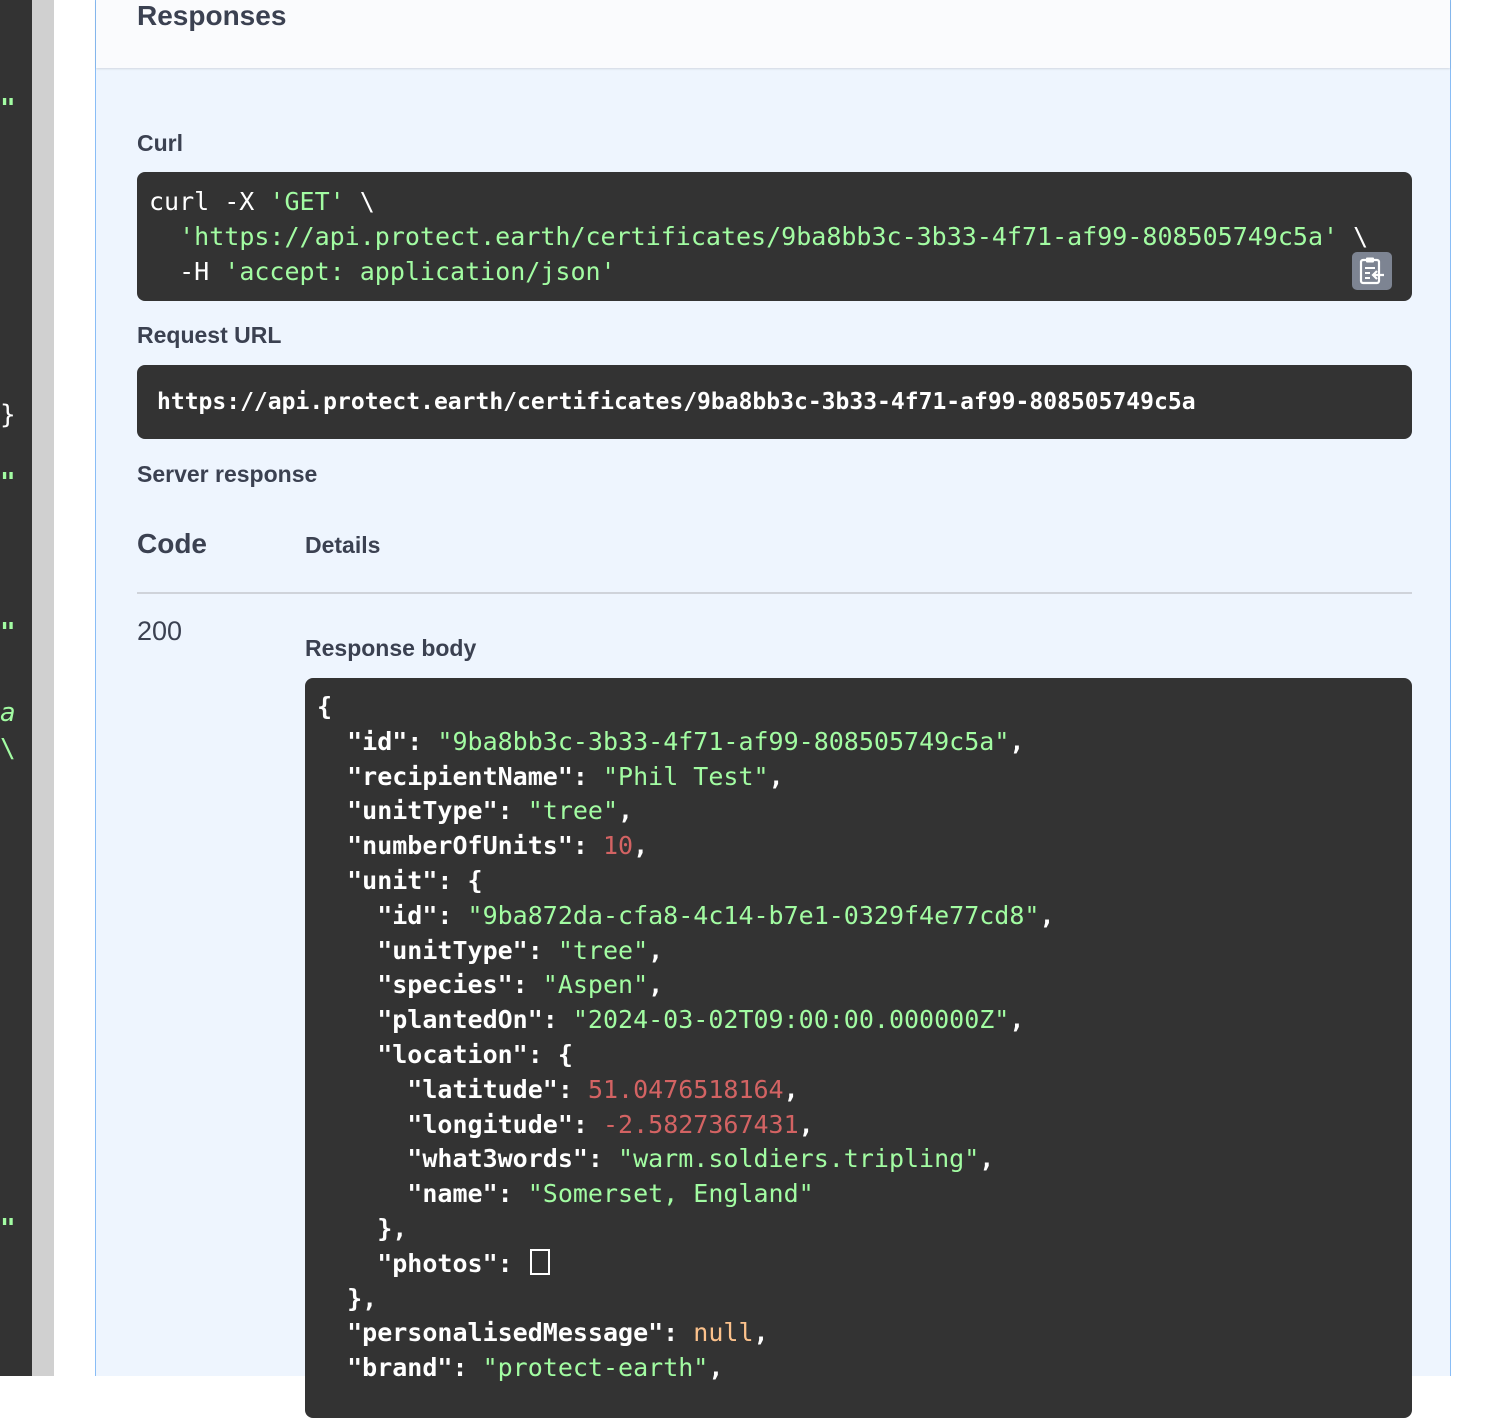  What do you see at coordinates (774, 201) in the screenshot?
I see `curl-line-1: curl -X 'GET' \` at bounding box center [774, 201].